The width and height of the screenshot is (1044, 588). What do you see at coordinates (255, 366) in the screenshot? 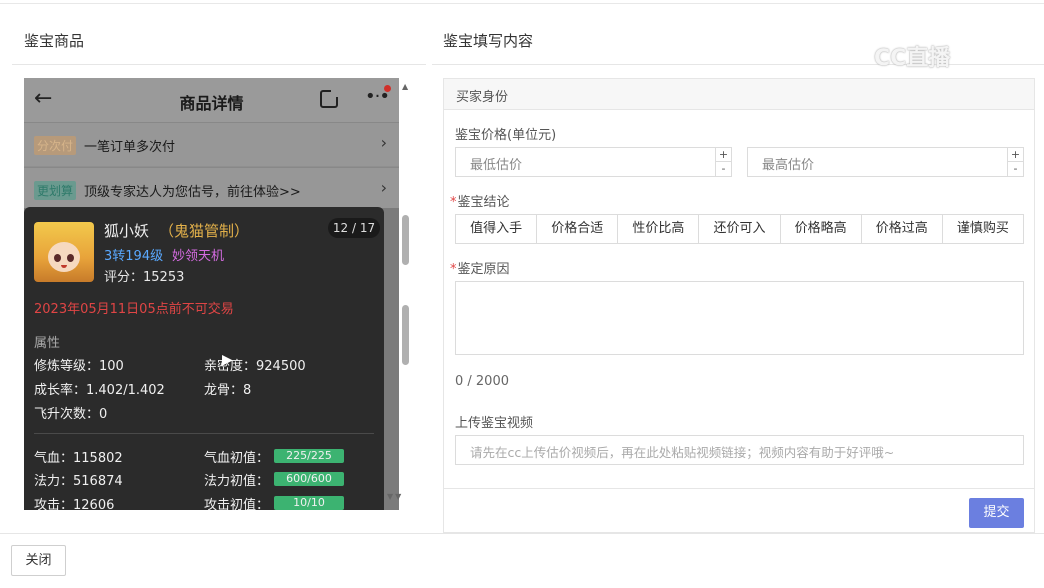
I see `attr-intimacy: 亲密度：924500` at bounding box center [255, 366].